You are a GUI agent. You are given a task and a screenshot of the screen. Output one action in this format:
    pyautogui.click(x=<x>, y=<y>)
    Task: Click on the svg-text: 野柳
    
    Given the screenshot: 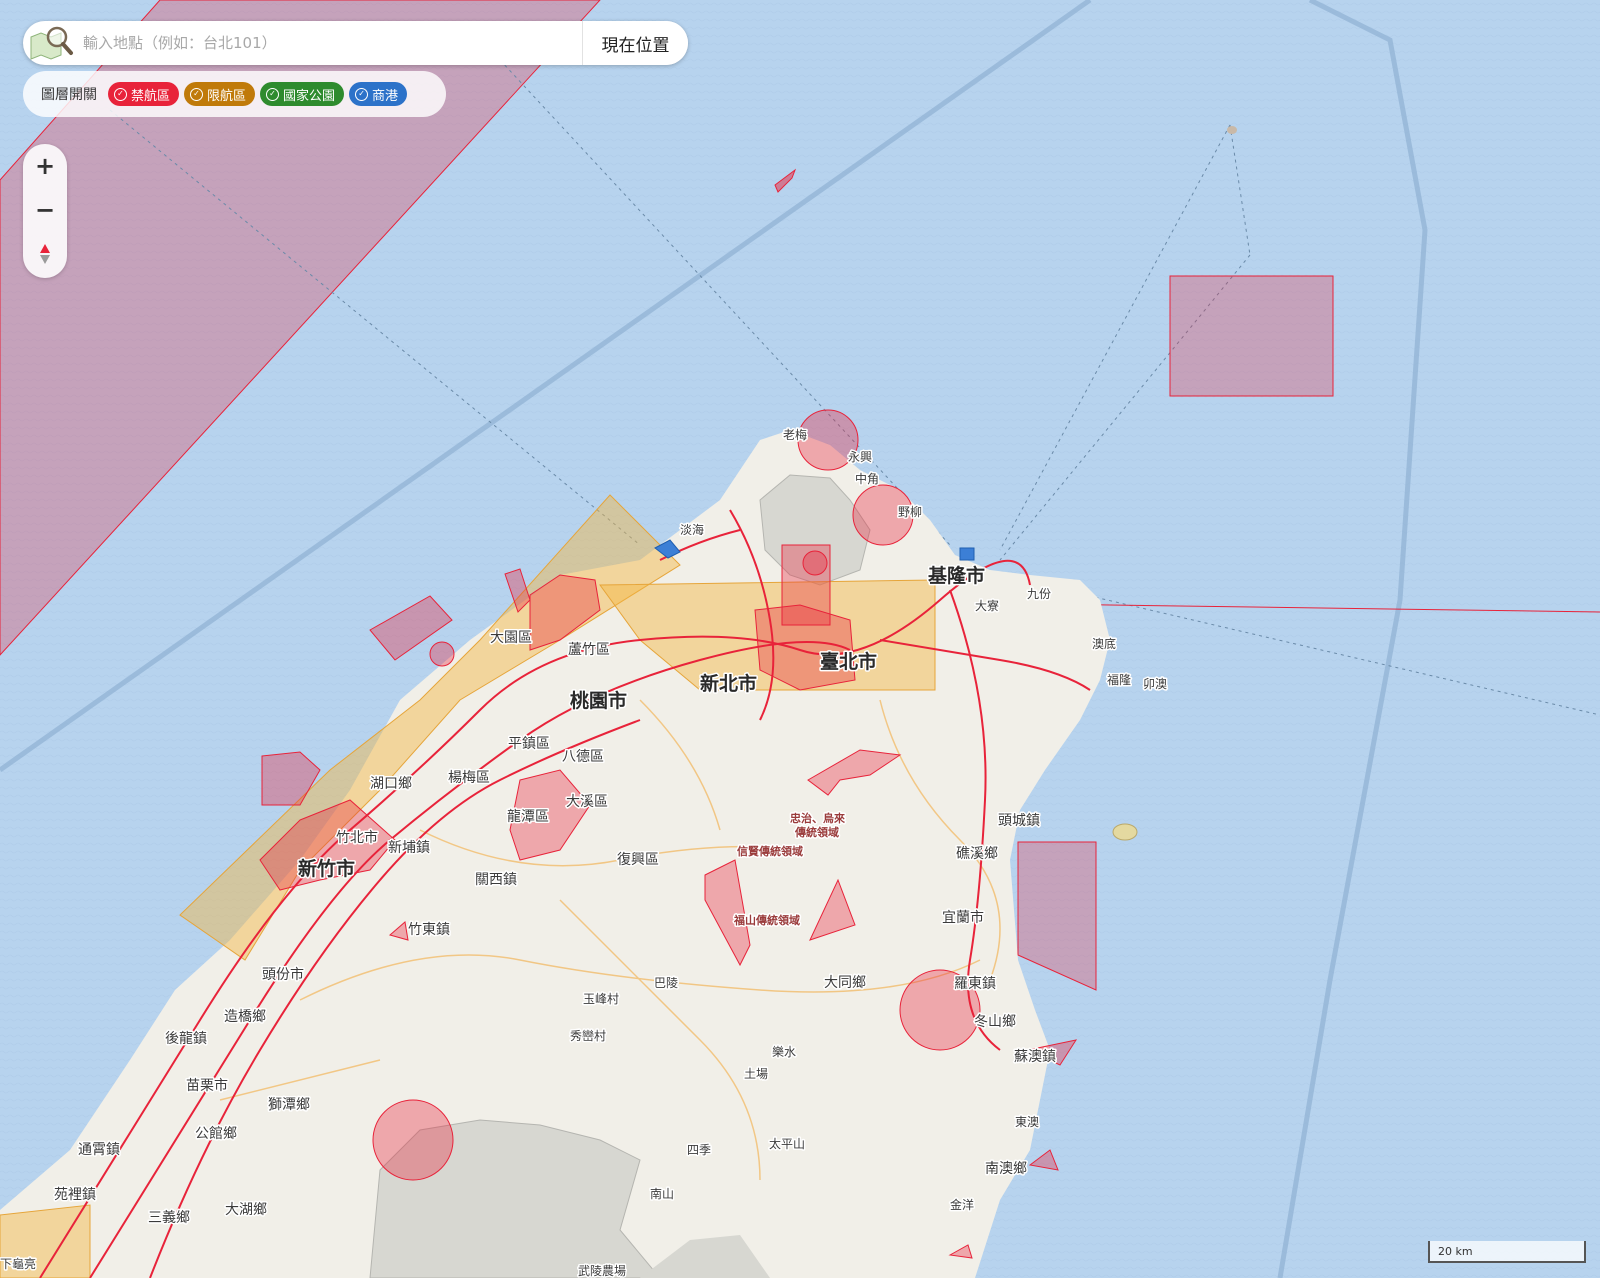 What is the action you would take?
    pyautogui.click(x=910, y=512)
    